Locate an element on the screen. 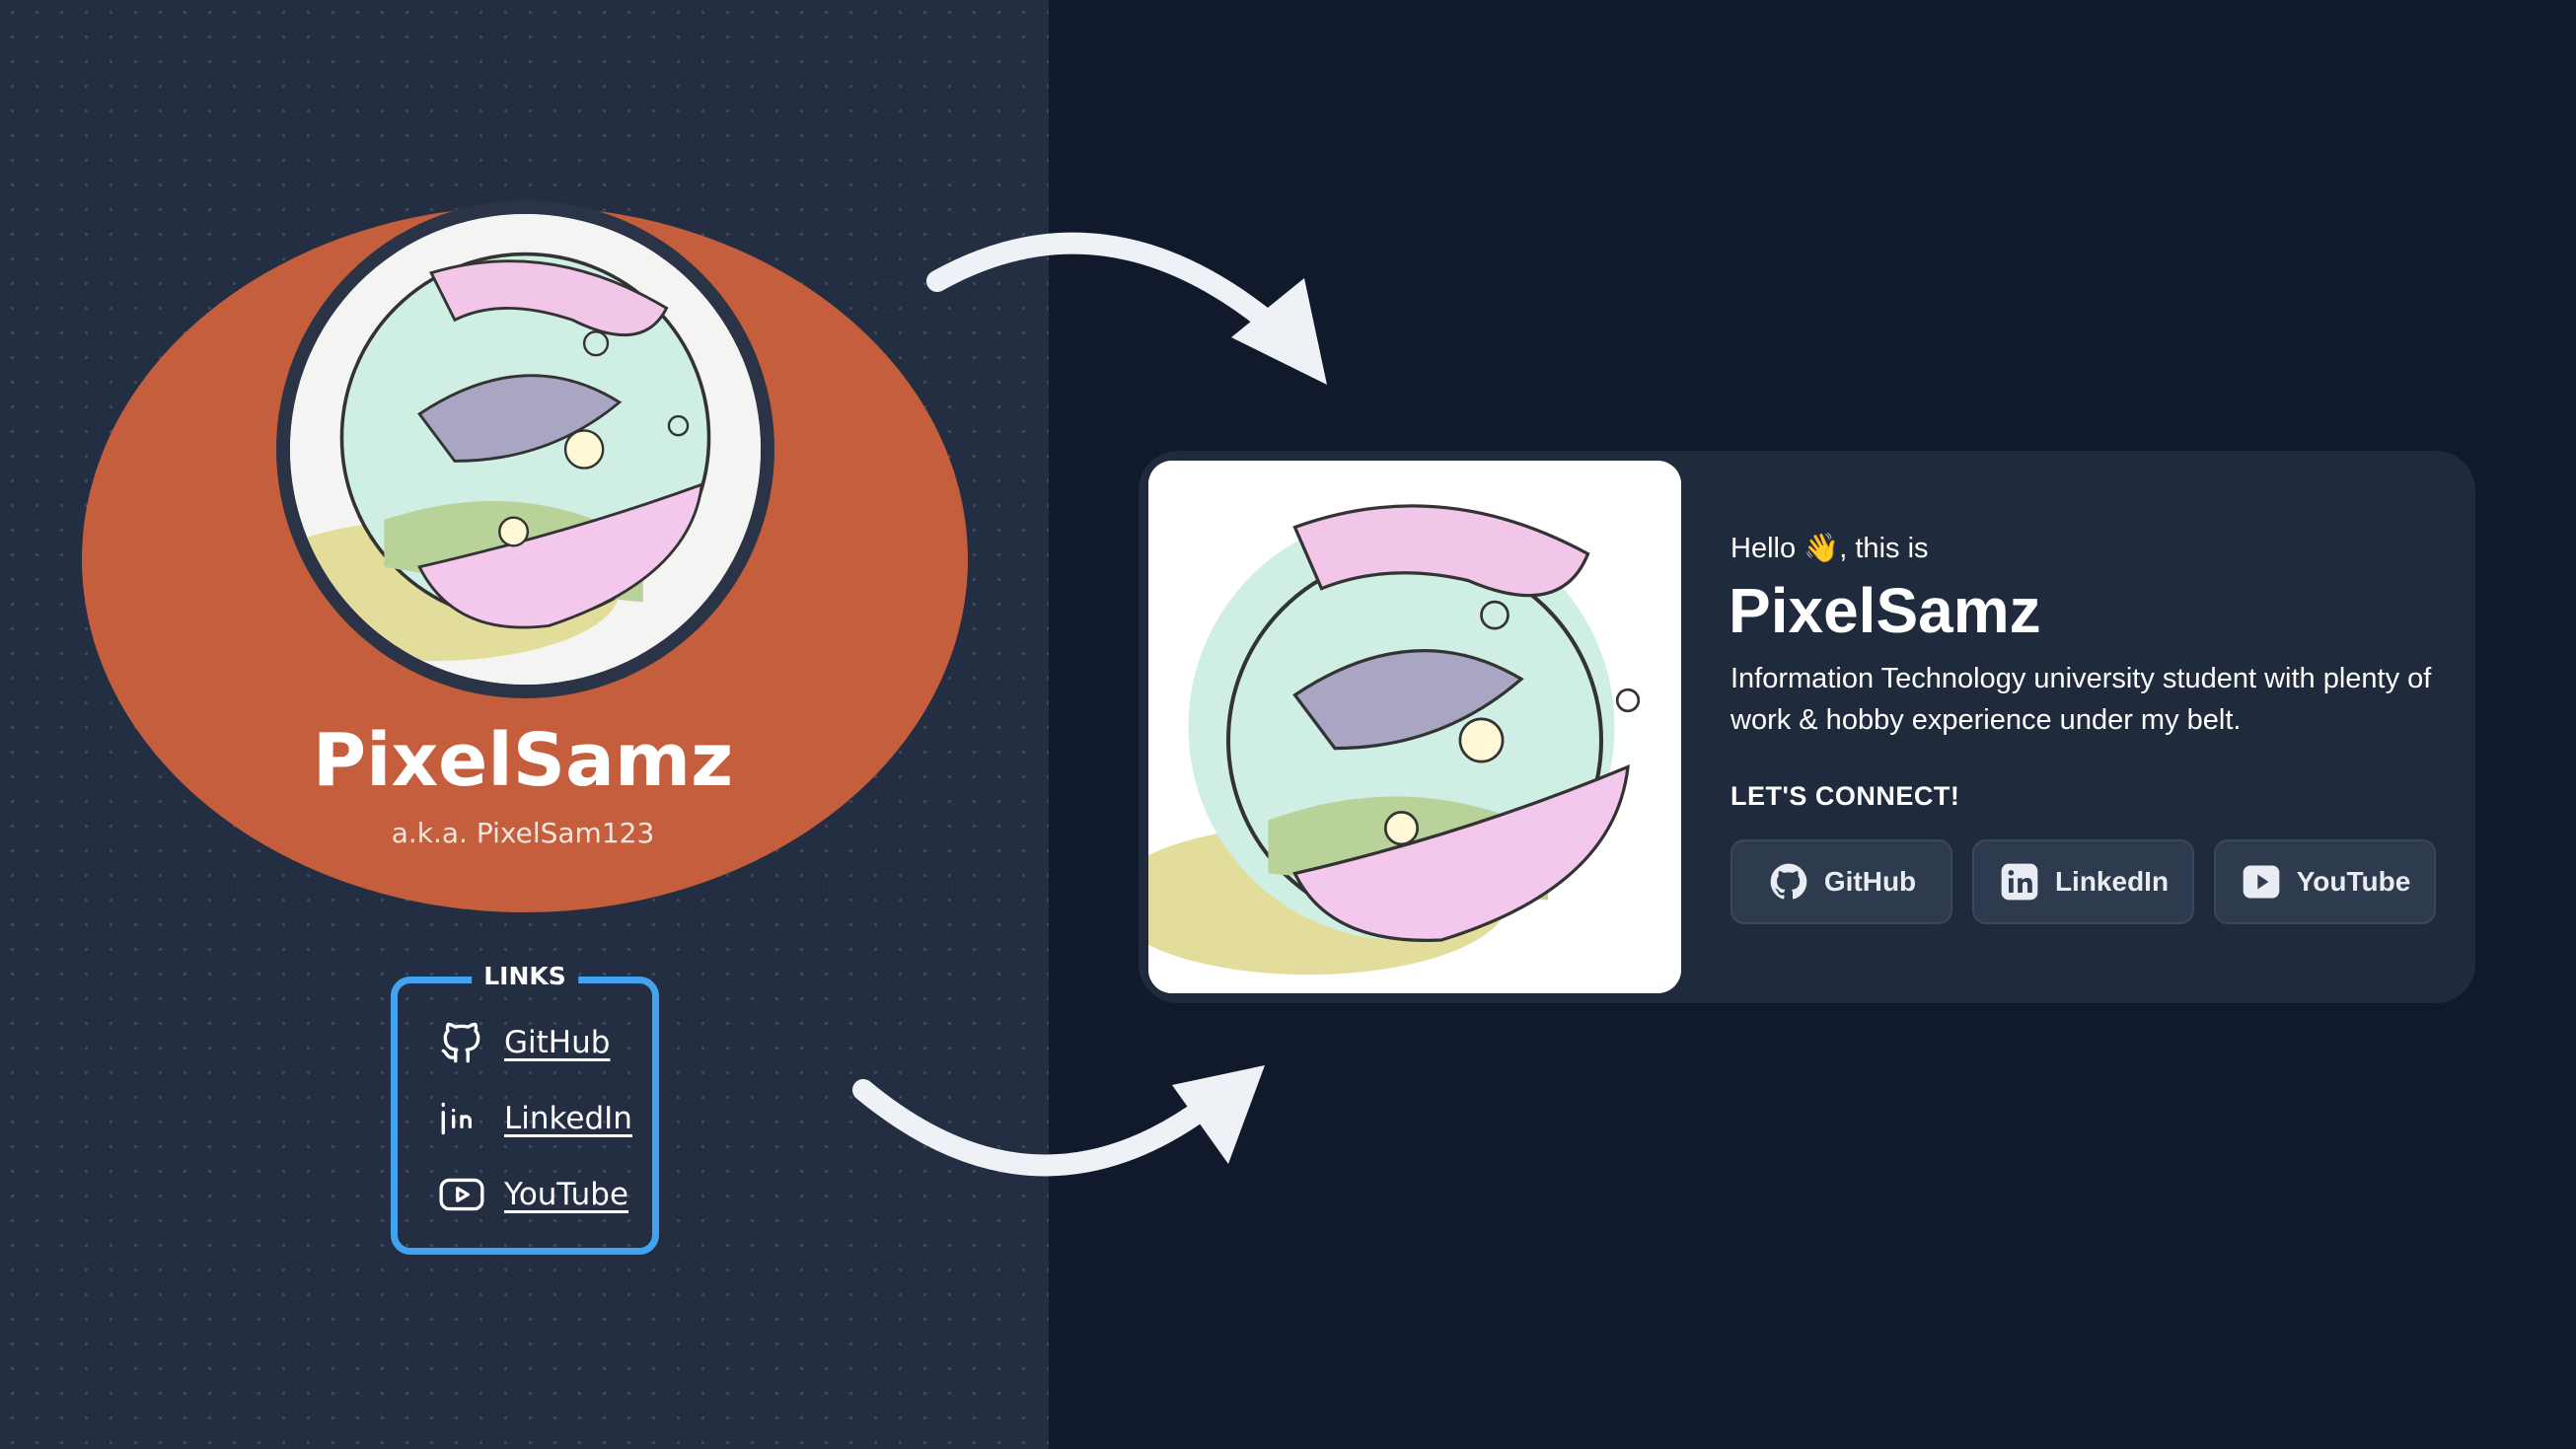 The width and height of the screenshot is (2576, 1449). links-box: LINKS GitHub LinkedIn YouTube is located at coordinates (525, 1108).